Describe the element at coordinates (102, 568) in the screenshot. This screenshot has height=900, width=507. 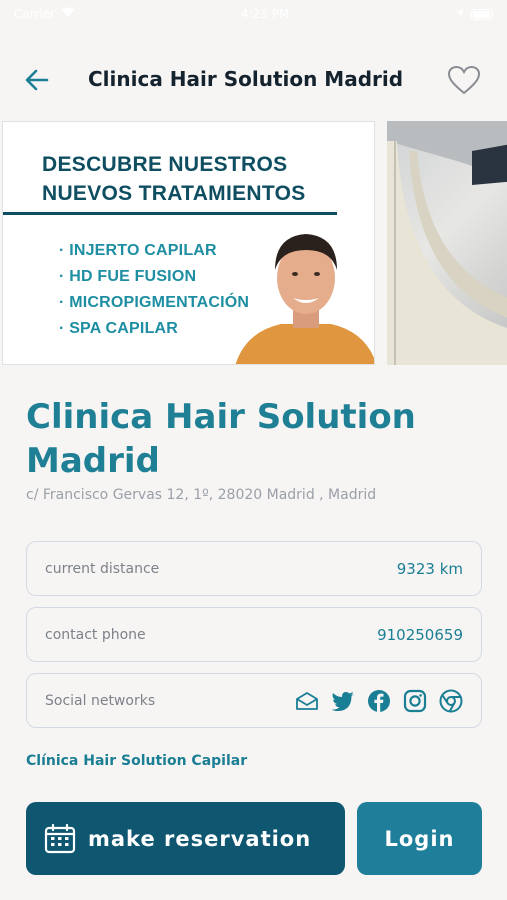
I see `distance-label: current distance` at that location.